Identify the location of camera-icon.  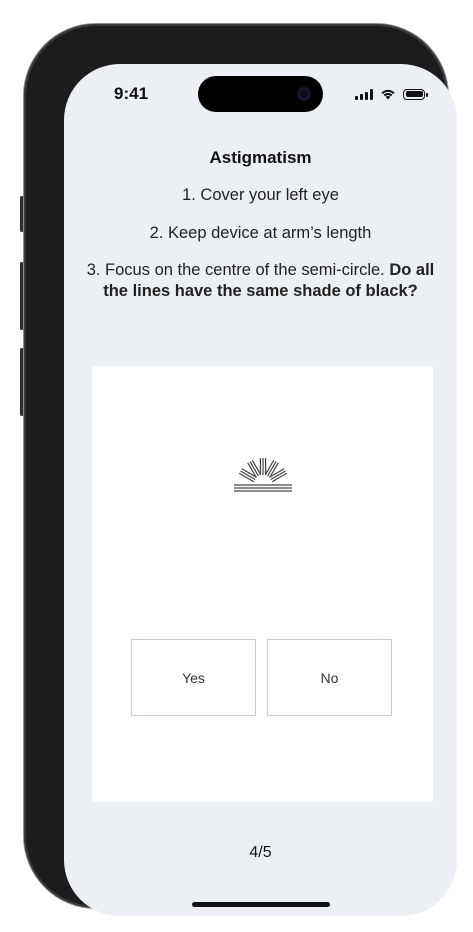
(304, 94).